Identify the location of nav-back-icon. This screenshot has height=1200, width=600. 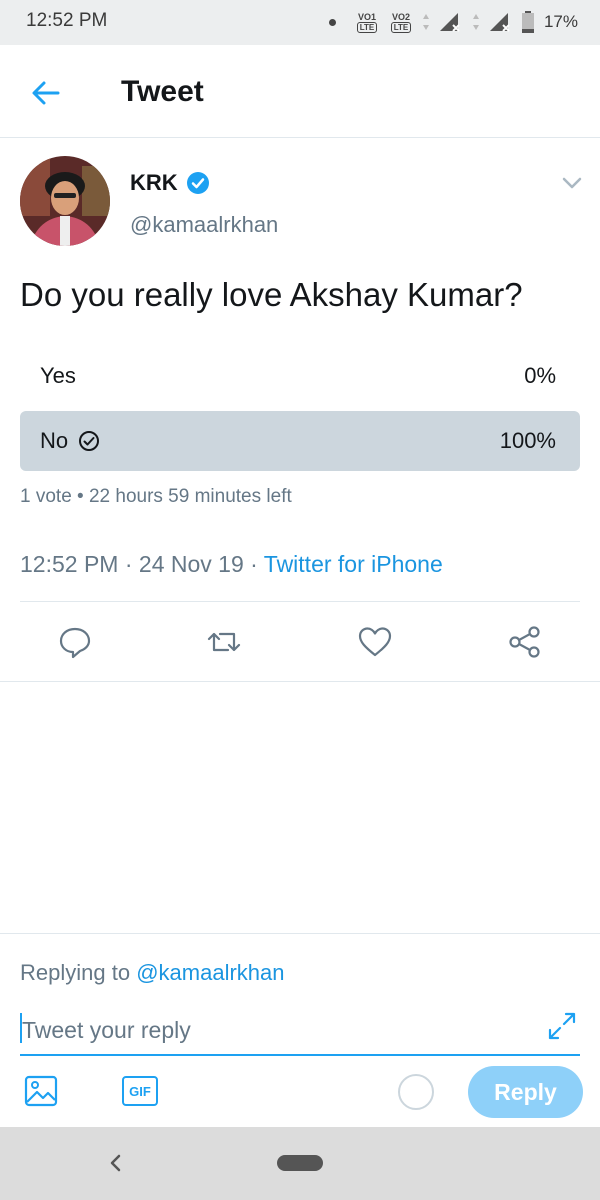
(116, 1163).